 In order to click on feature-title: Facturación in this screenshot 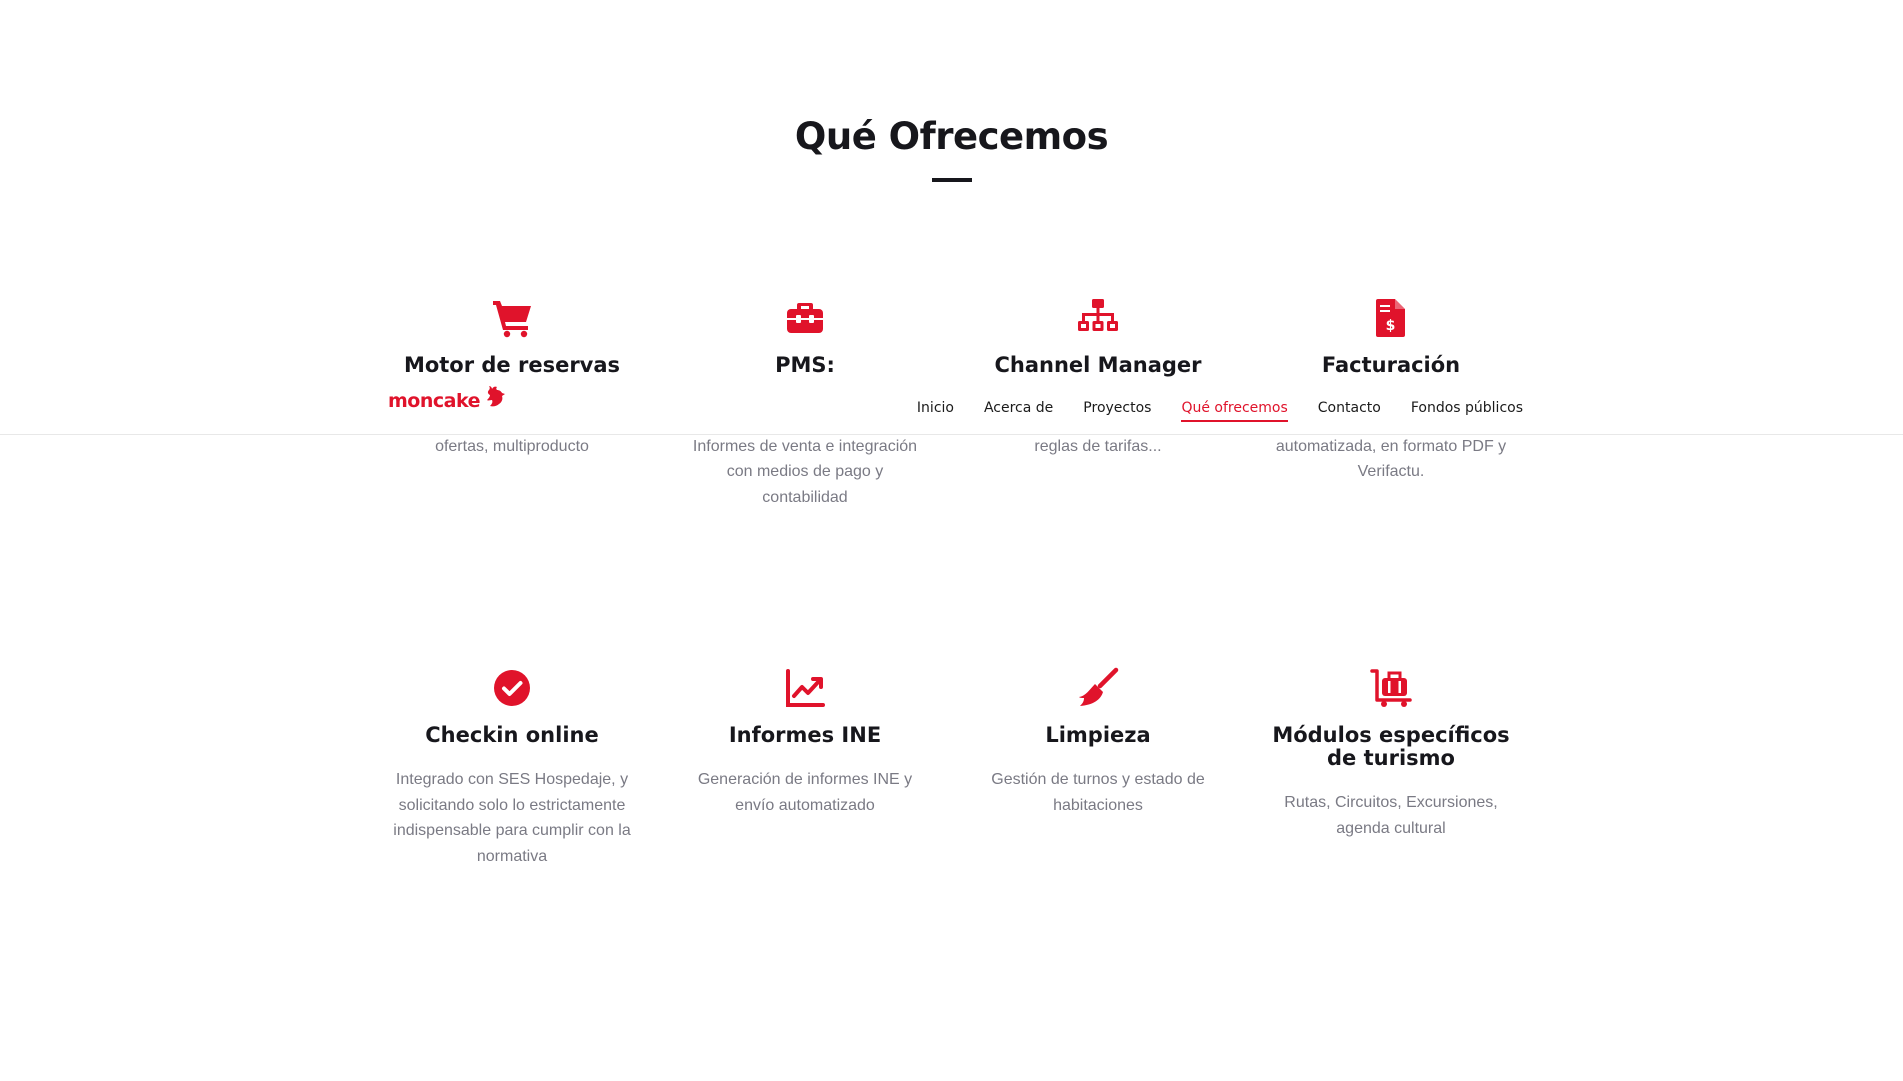, I will do `click(1391, 365)`.